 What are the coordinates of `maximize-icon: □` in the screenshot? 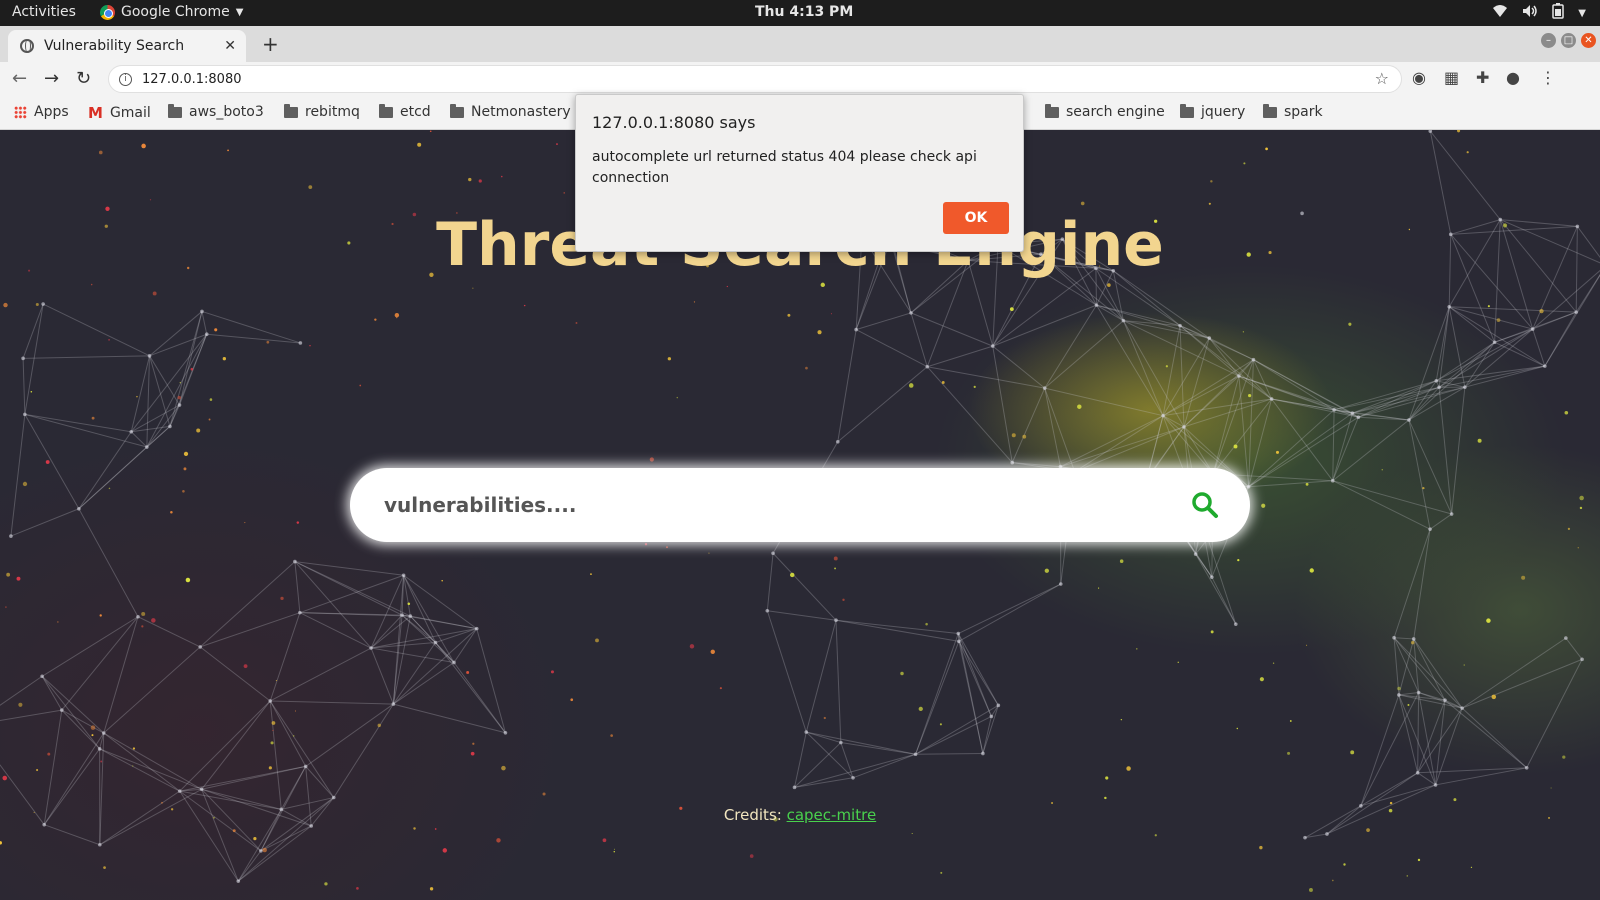 It's located at (1568, 40).